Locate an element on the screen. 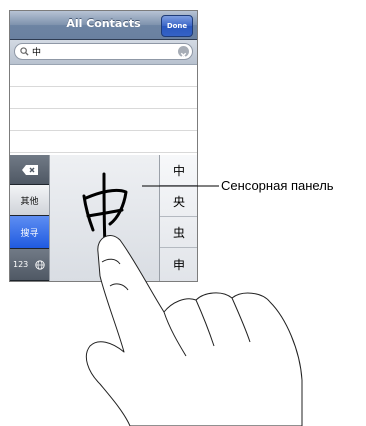 The image size is (366, 426). other-button: 其他 is located at coordinates (29, 200).